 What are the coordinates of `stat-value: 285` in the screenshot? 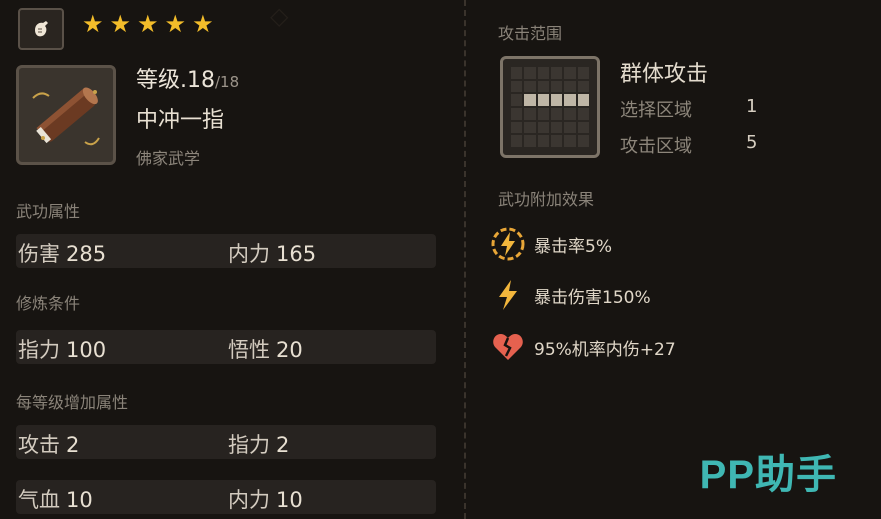 It's located at (86, 254).